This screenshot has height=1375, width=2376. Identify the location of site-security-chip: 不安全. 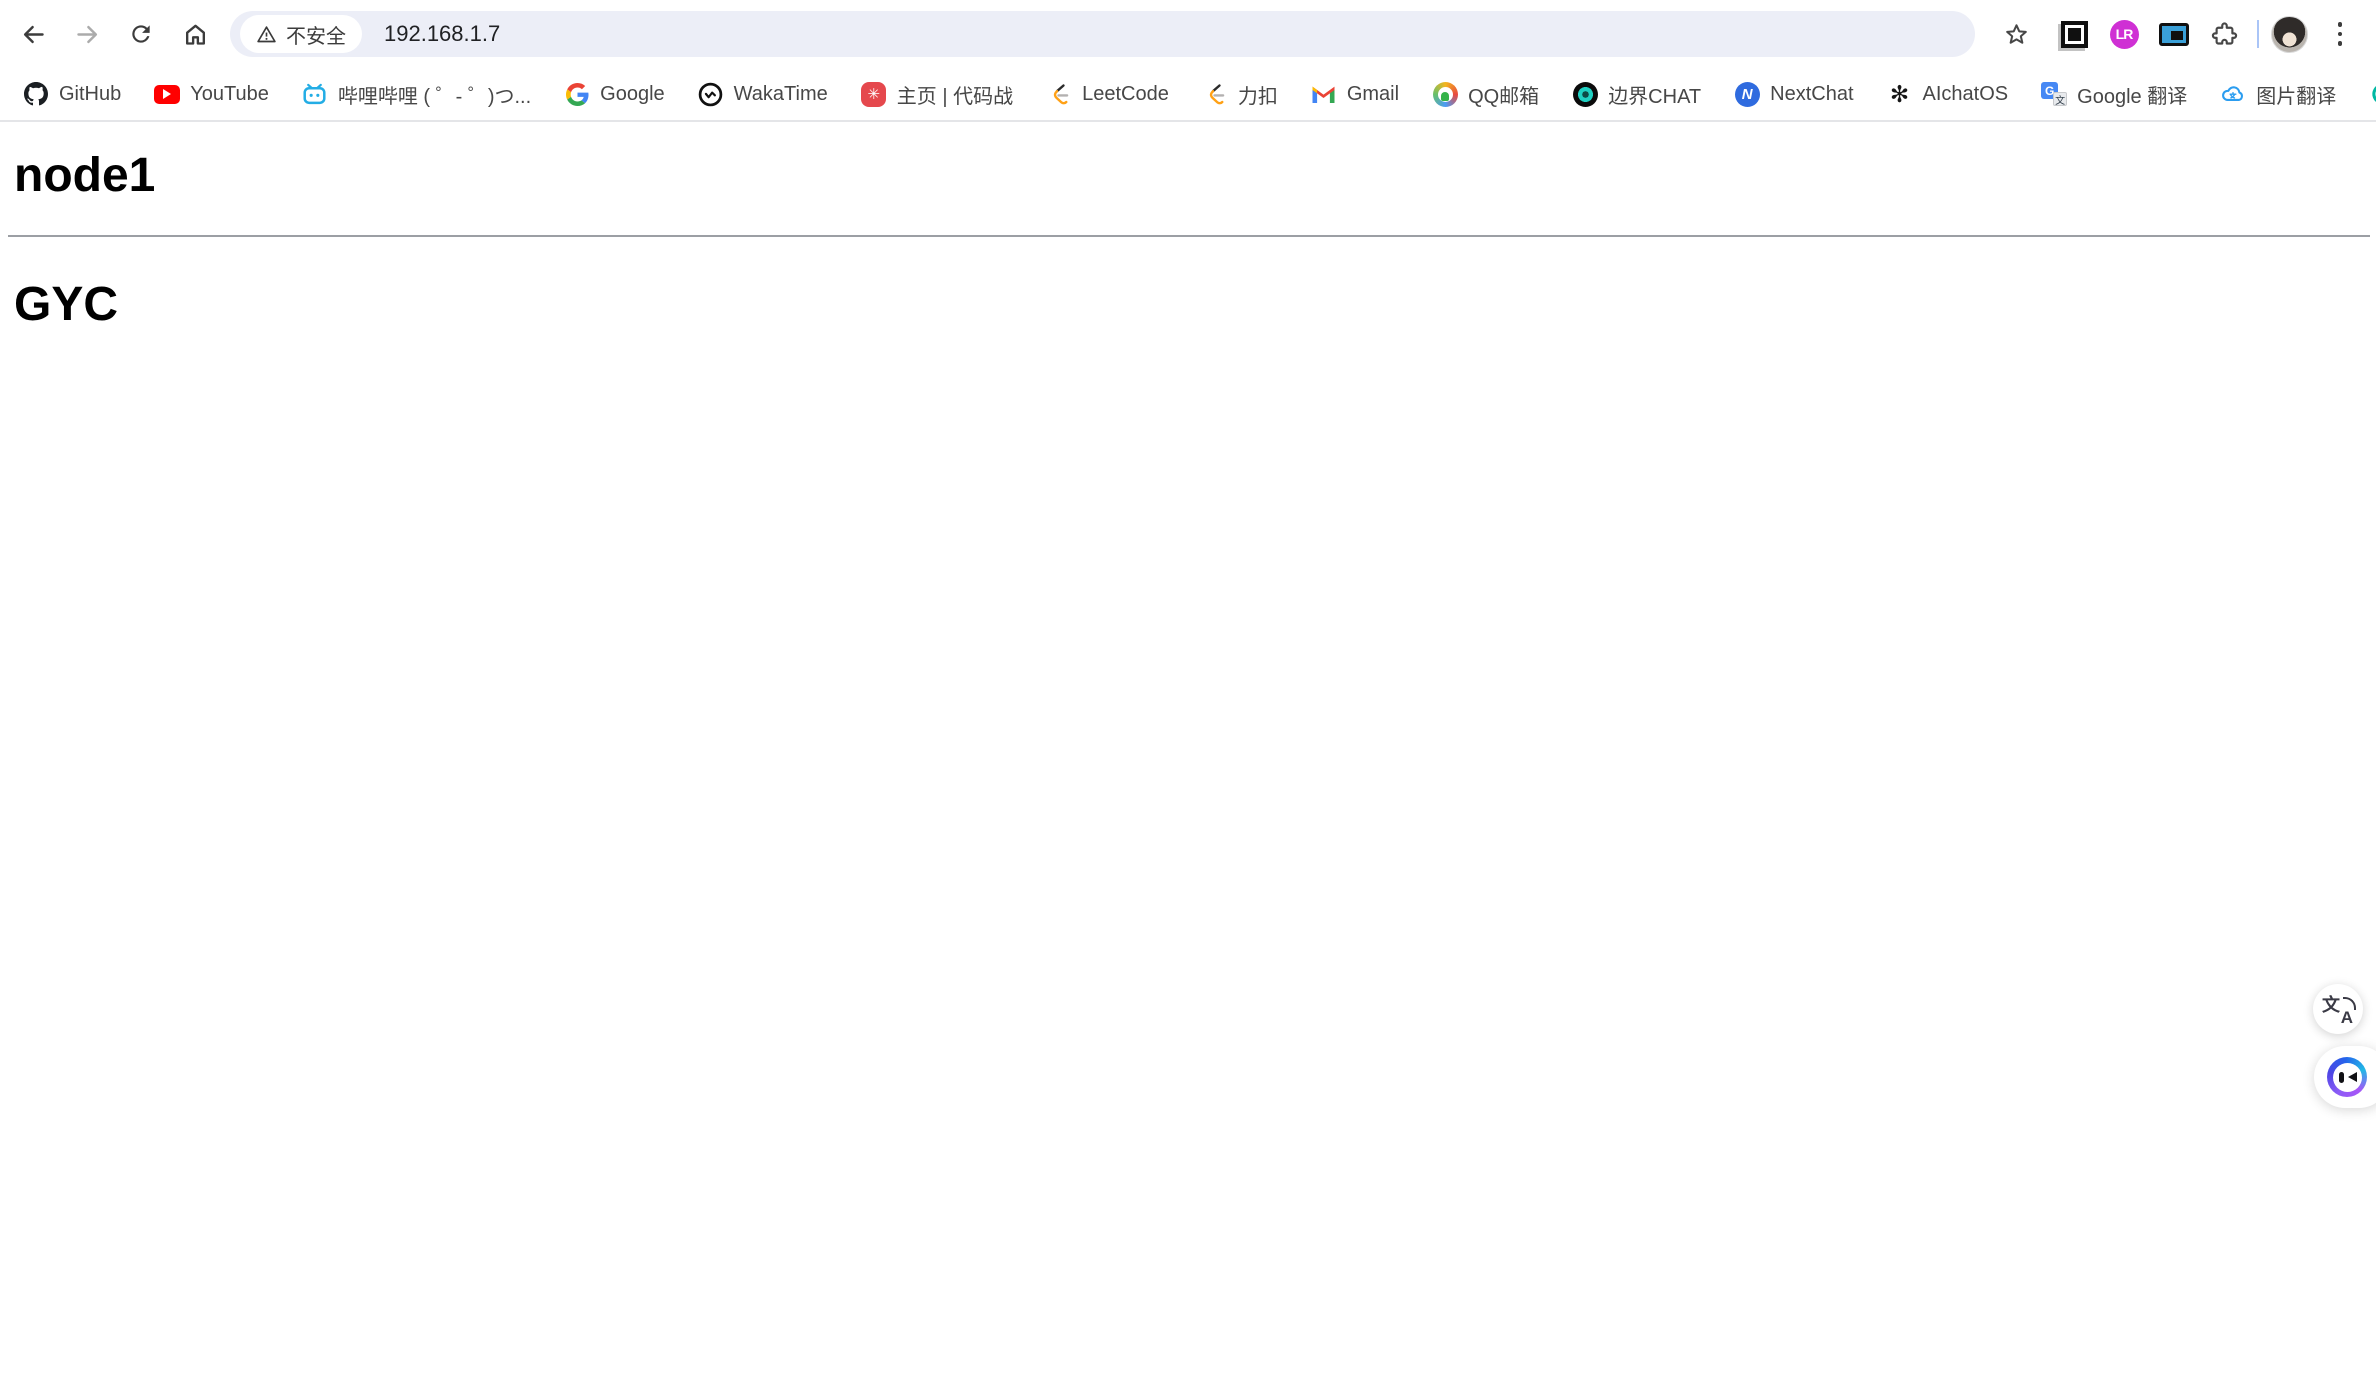
(301, 34).